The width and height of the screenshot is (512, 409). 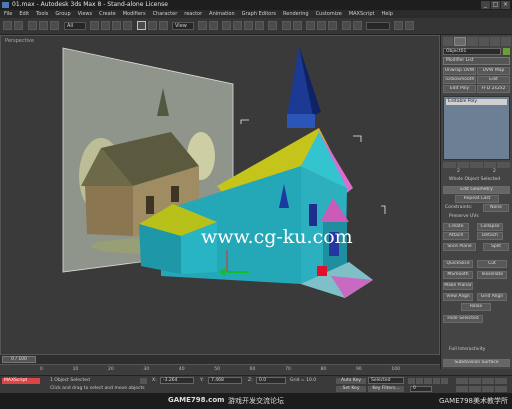 What do you see at coordinates (490, 165) in the screenshot?
I see `remove-modifier-icon` at bounding box center [490, 165].